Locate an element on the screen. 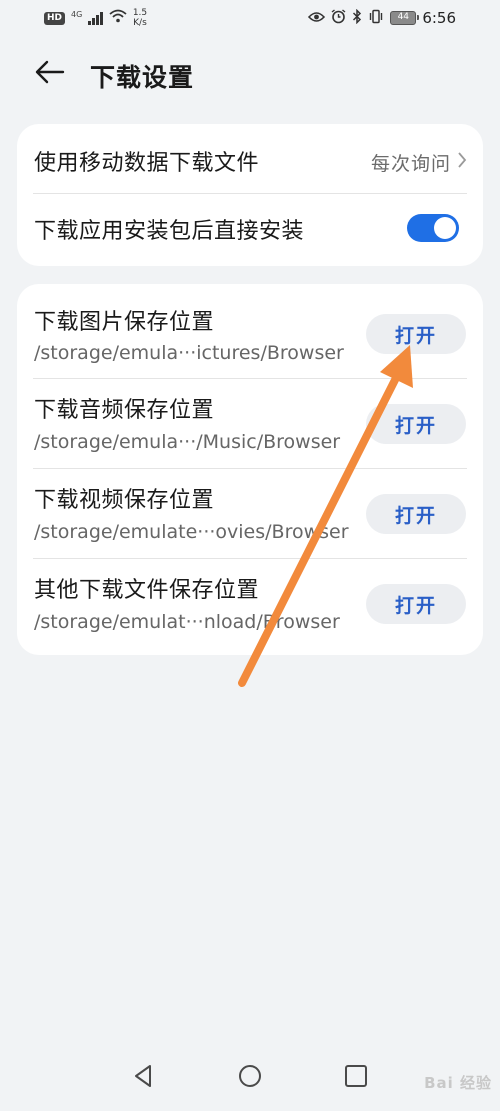 The width and height of the screenshot is (500, 1111). mobile-data-value: 每次询问 is located at coordinates (410, 164).